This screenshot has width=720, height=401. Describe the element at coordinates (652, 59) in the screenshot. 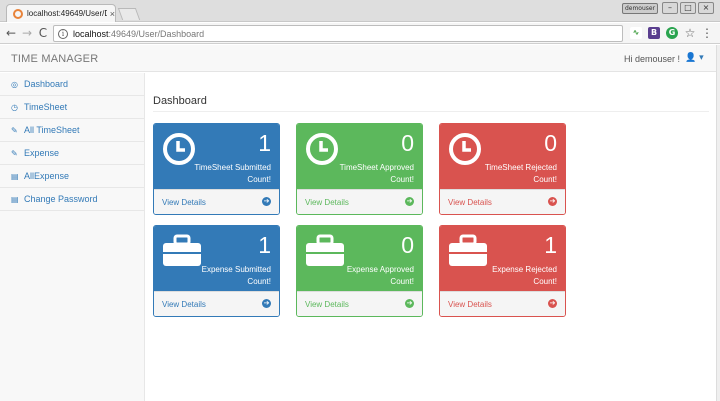

I see `user-greeting: Hi demouser !` at that location.